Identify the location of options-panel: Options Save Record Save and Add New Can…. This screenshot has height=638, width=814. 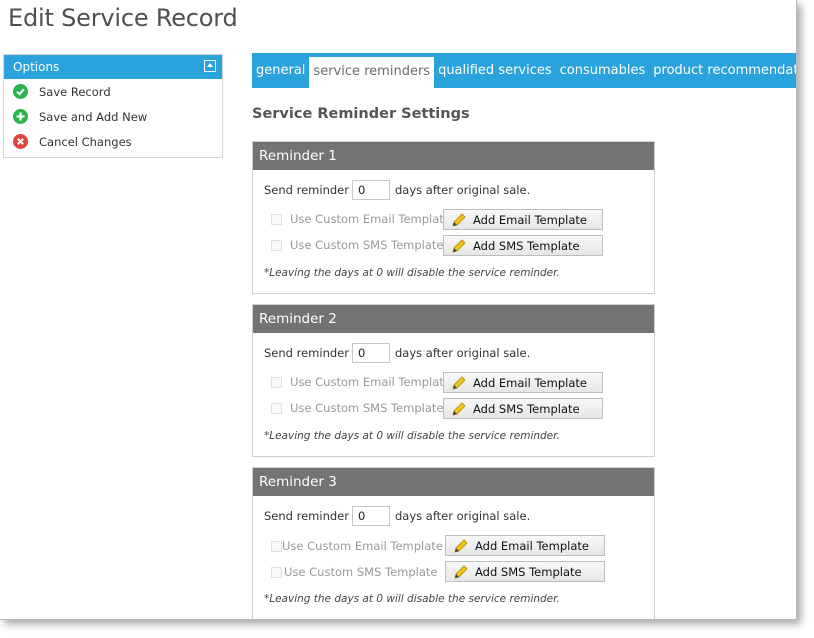
(113, 106).